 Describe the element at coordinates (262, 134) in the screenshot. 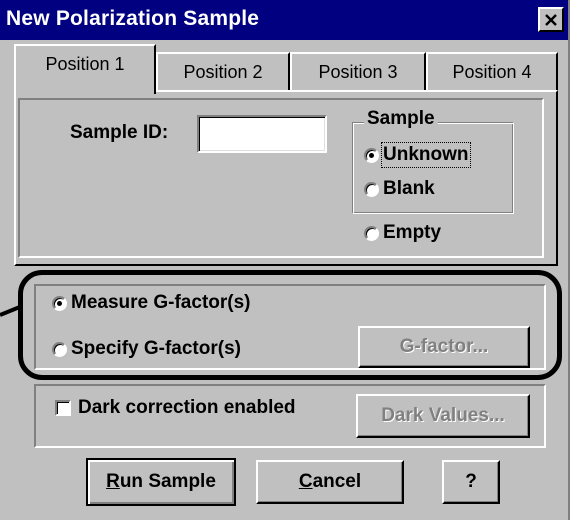

I see `sample-id-input` at that location.